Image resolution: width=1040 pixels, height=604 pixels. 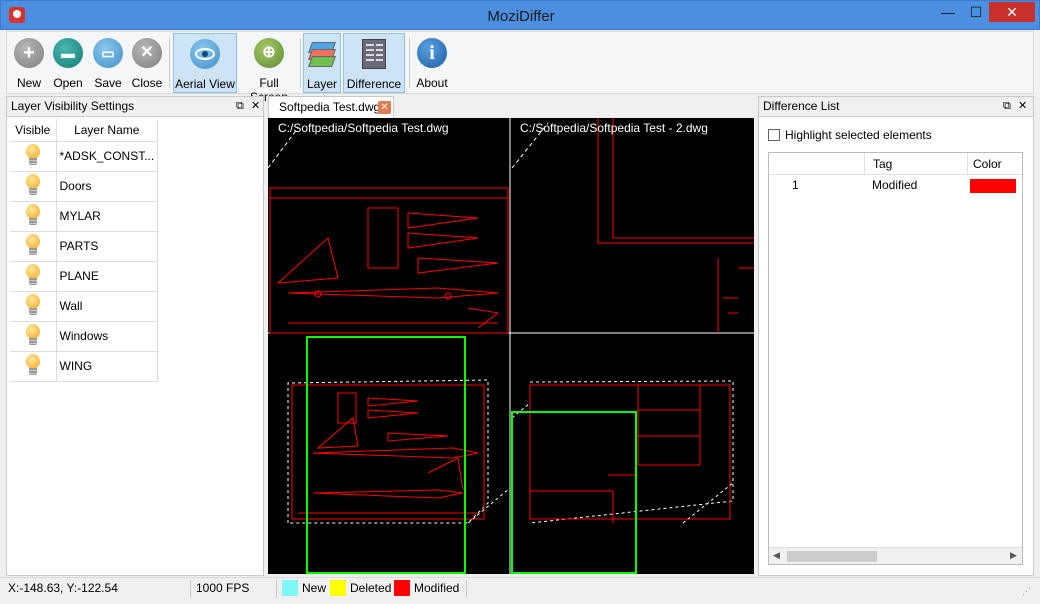 What do you see at coordinates (402, 588) in the screenshot?
I see `legend-modified-swatch` at bounding box center [402, 588].